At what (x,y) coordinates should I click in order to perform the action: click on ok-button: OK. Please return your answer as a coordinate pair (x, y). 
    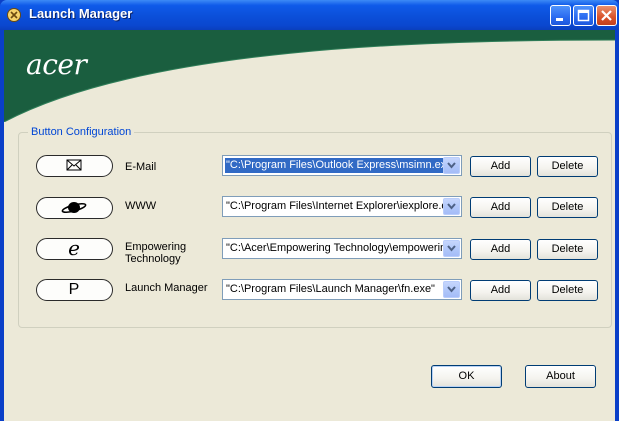
    Looking at the image, I should click on (466, 376).